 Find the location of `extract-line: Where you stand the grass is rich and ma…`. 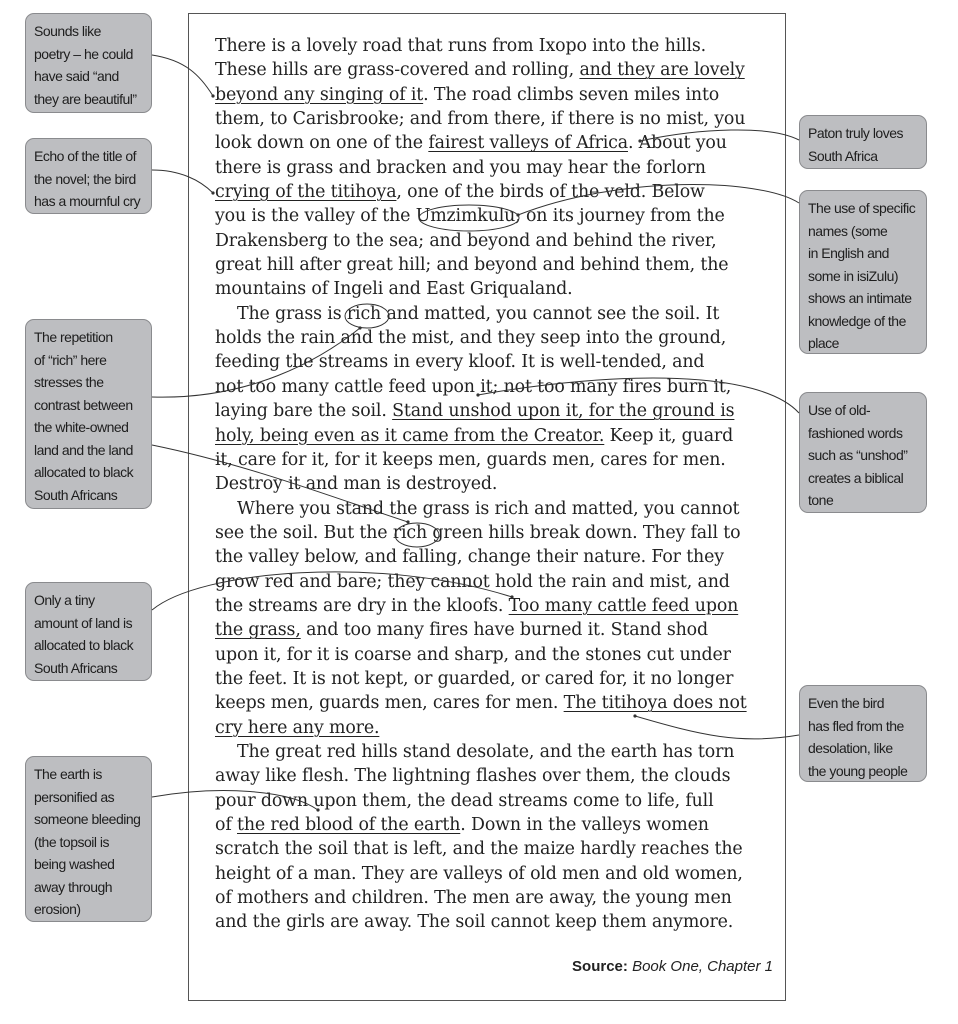

extract-line: Where you stand the grass is rich and ma… is located at coordinates (495, 509).